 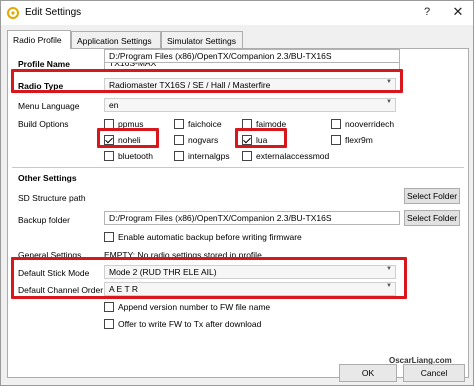 What do you see at coordinates (179, 156) in the screenshot?
I see `internalgps-checkbox` at bounding box center [179, 156].